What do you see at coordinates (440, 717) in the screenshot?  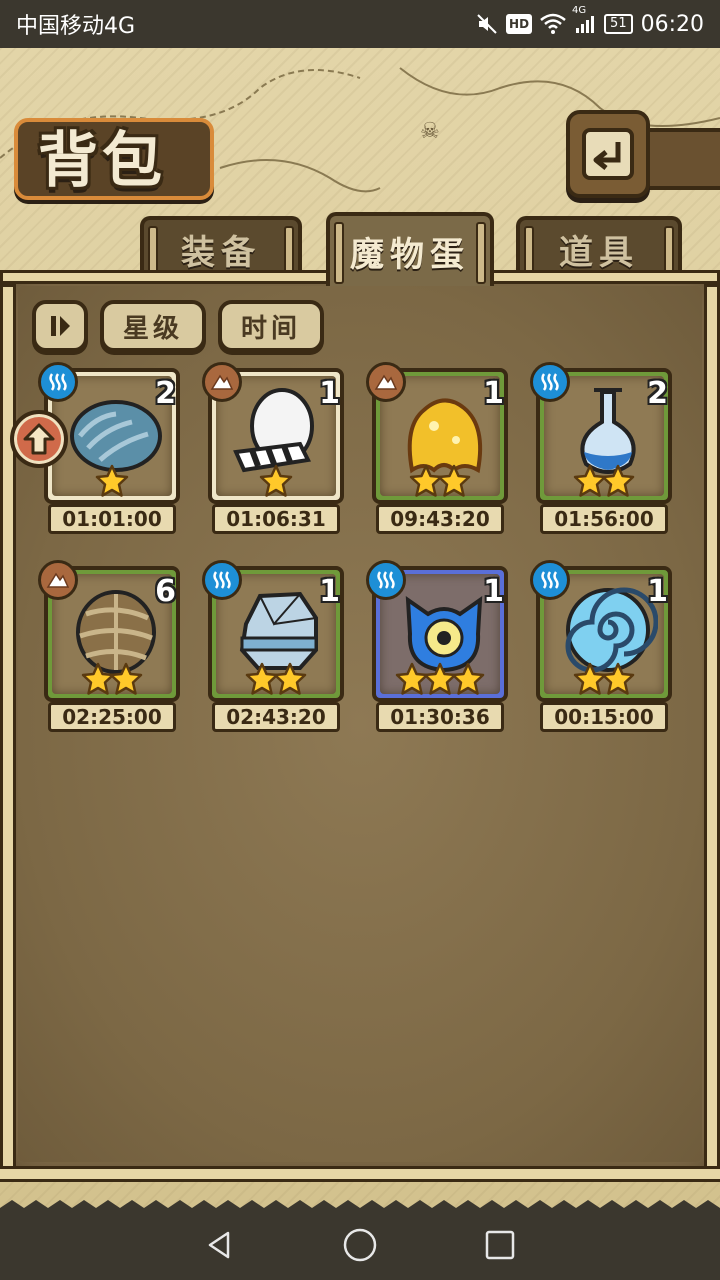 I see `hatch-timer: 01:30:36` at bounding box center [440, 717].